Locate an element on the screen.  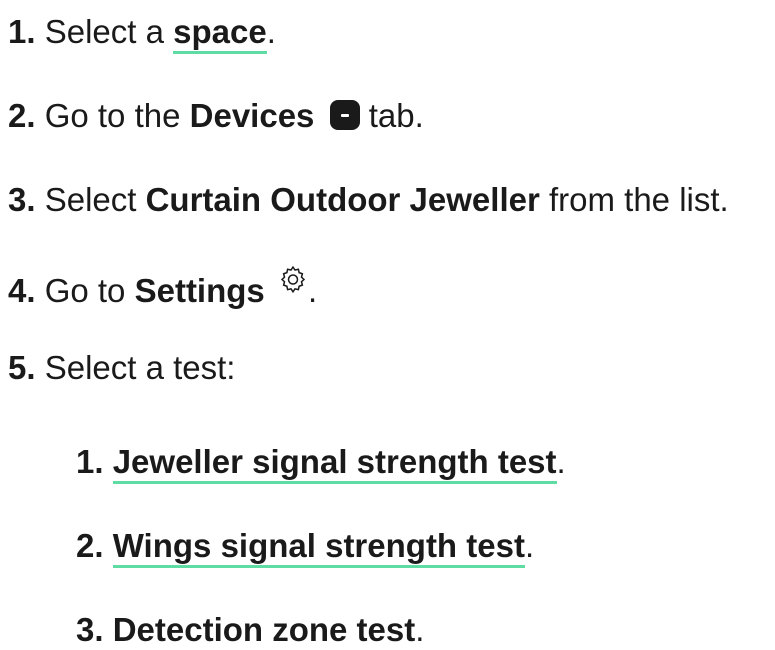
step-text-end: . is located at coordinates (312, 290).